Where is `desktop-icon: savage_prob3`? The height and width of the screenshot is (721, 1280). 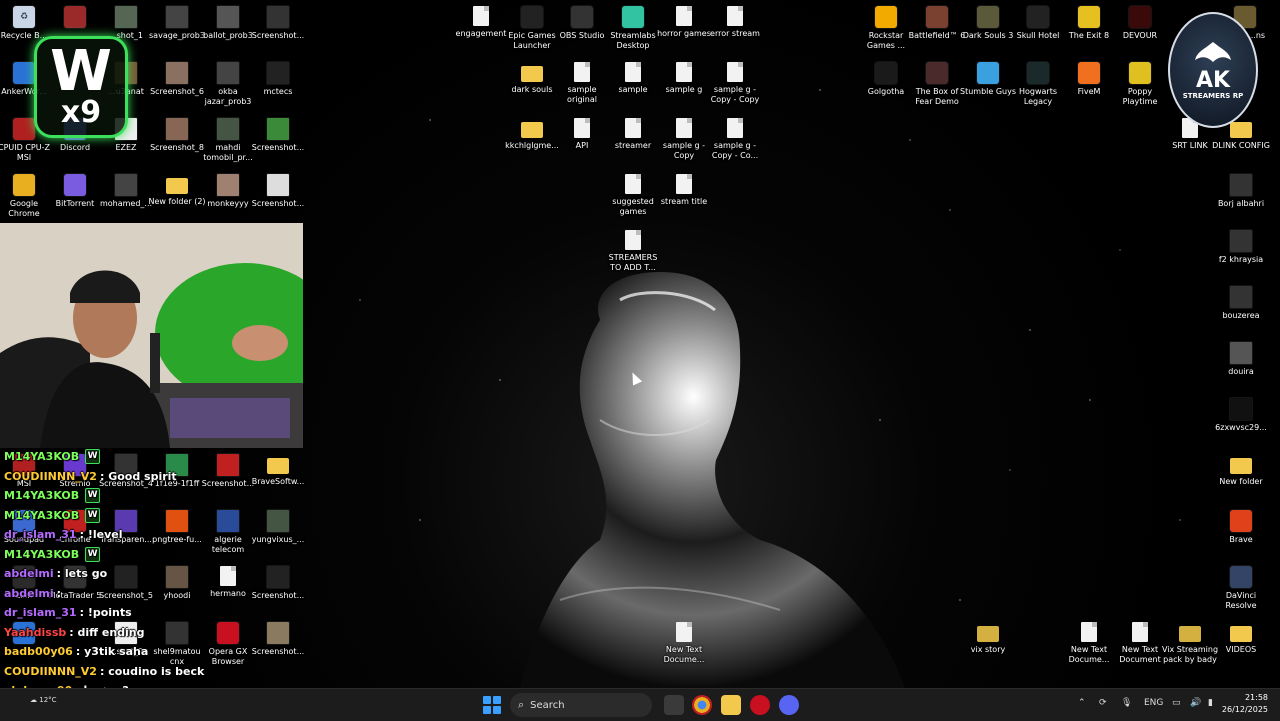 desktop-icon: savage_prob3 is located at coordinates (177, 23).